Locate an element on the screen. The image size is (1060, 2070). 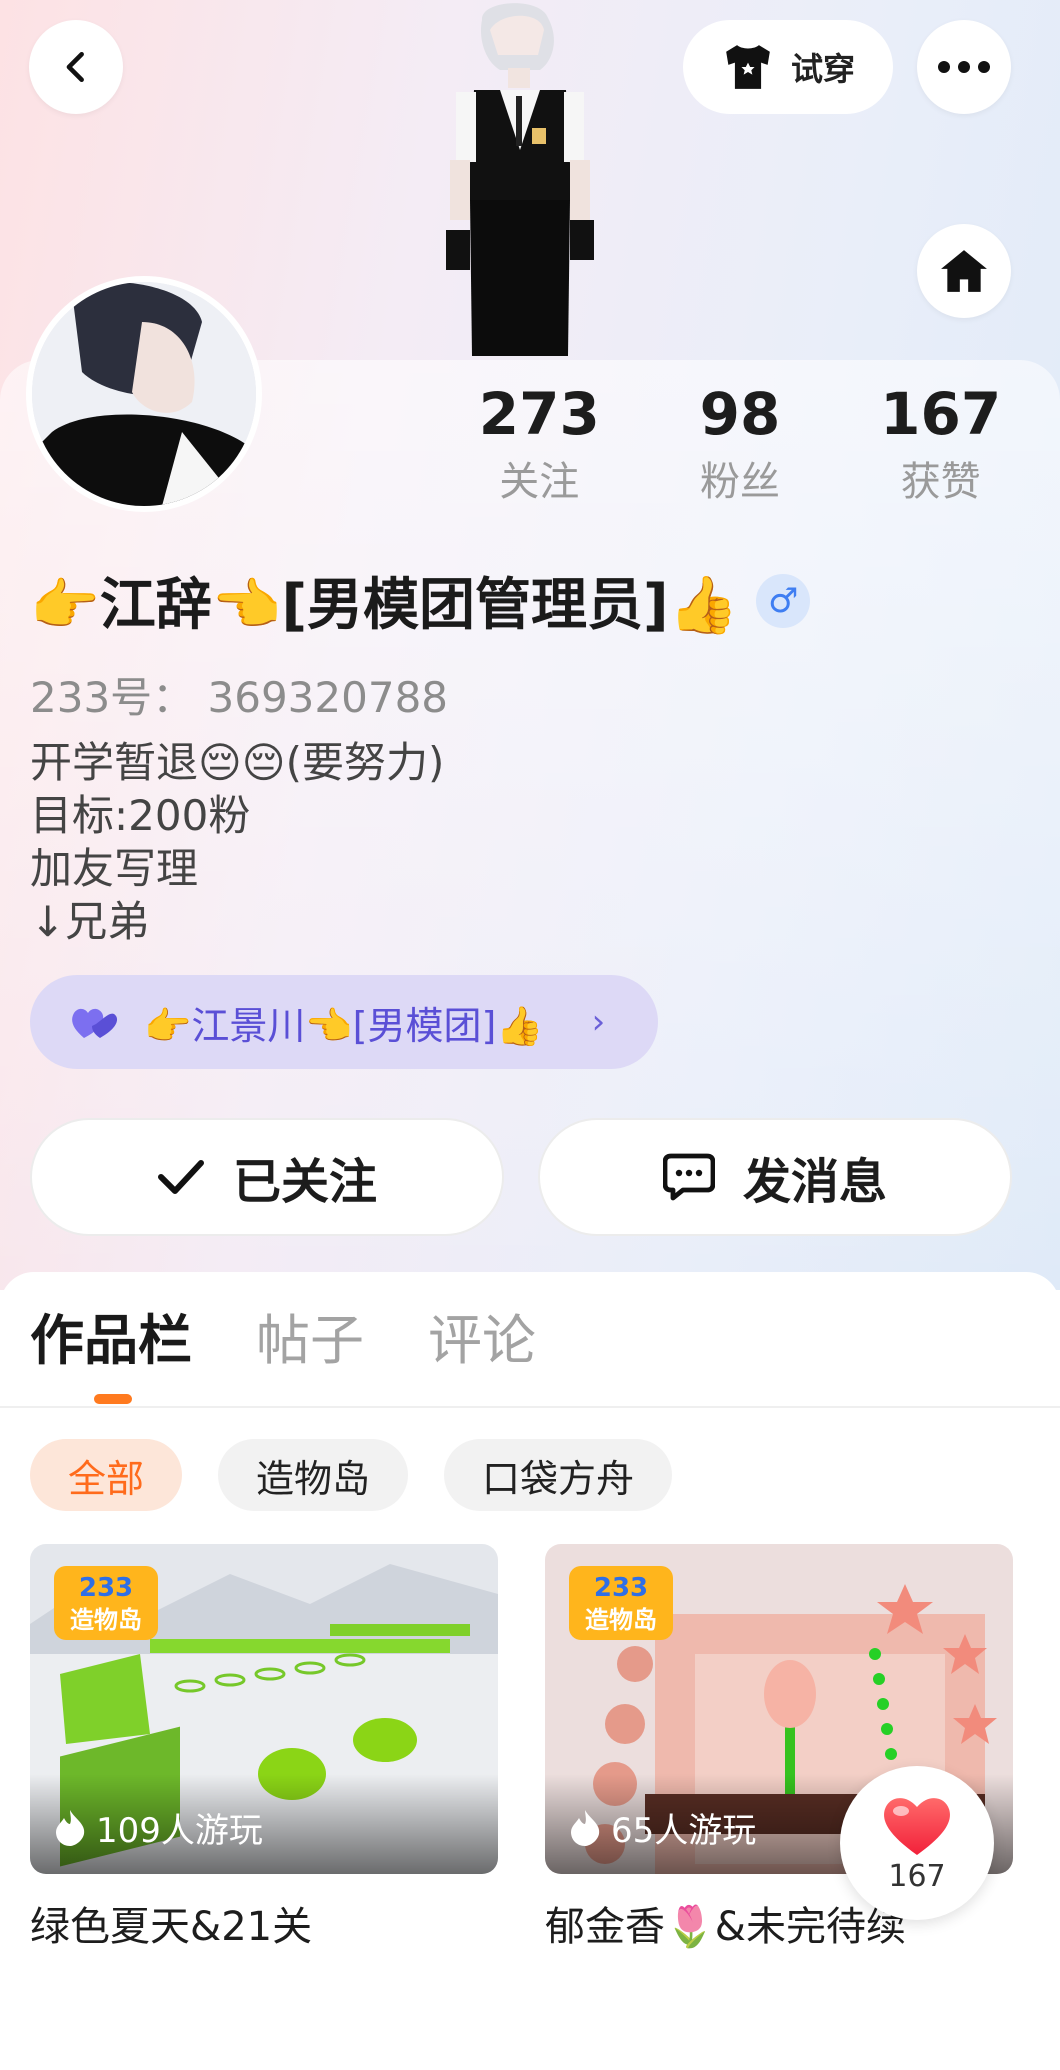
avatar-image is located at coordinates (144, 394).